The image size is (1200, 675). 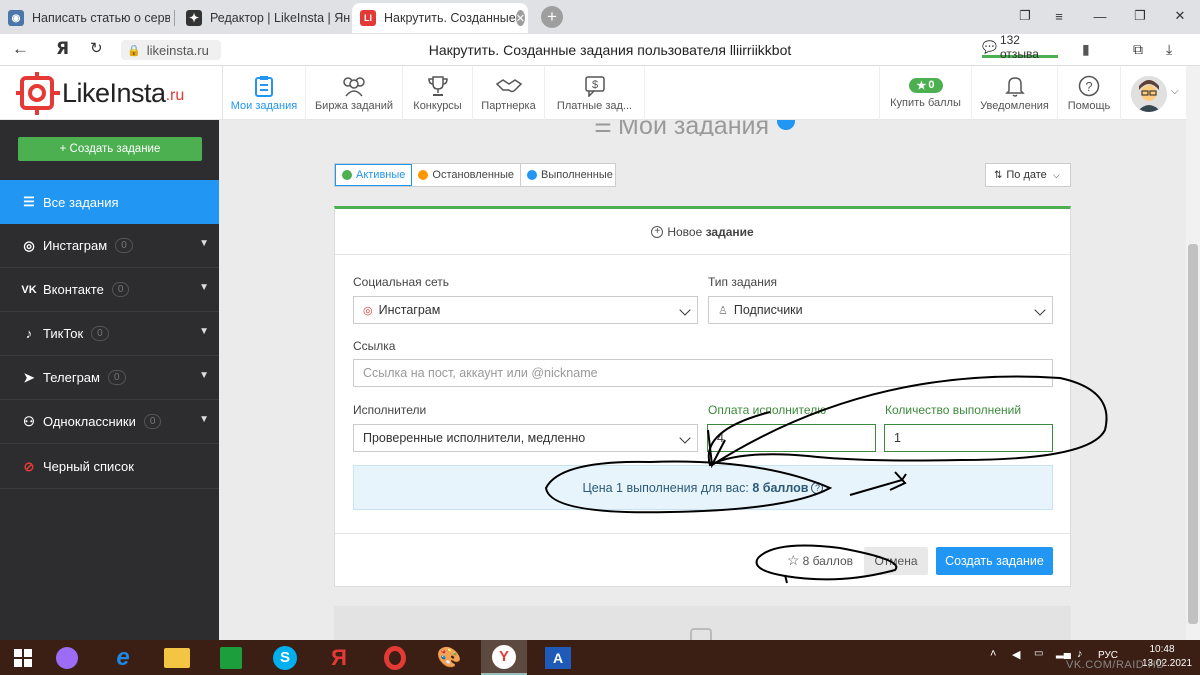 What do you see at coordinates (743, 282) in the screenshot?
I see `task-type-label: Тип задания` at bounding box center [743, 282].